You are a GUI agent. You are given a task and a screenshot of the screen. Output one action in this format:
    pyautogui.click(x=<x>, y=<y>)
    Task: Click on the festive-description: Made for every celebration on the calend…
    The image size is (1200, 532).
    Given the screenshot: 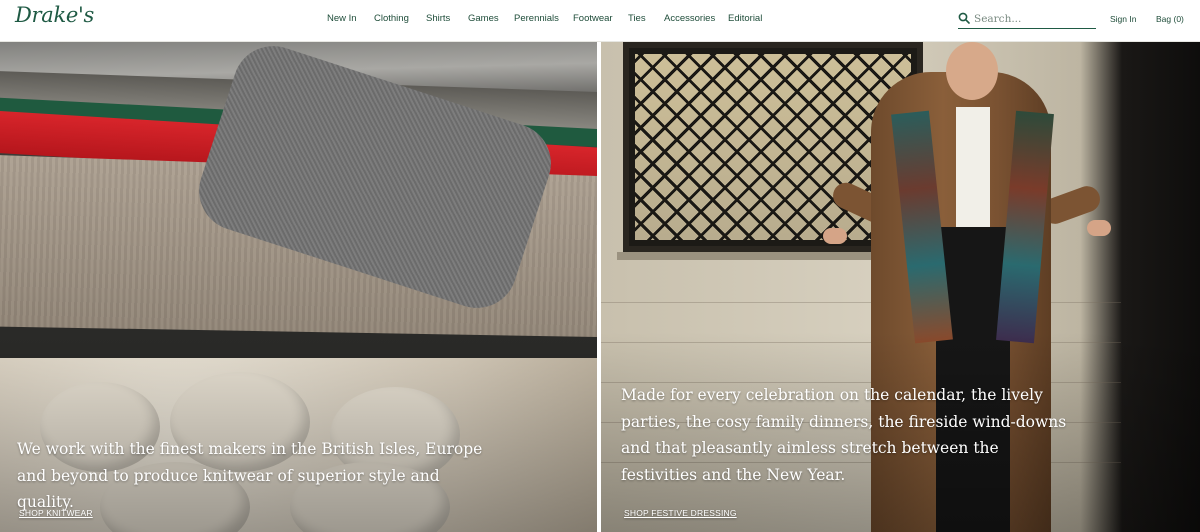 What is the action you would take?
    pyautogui.click(x=844, y=435)
    